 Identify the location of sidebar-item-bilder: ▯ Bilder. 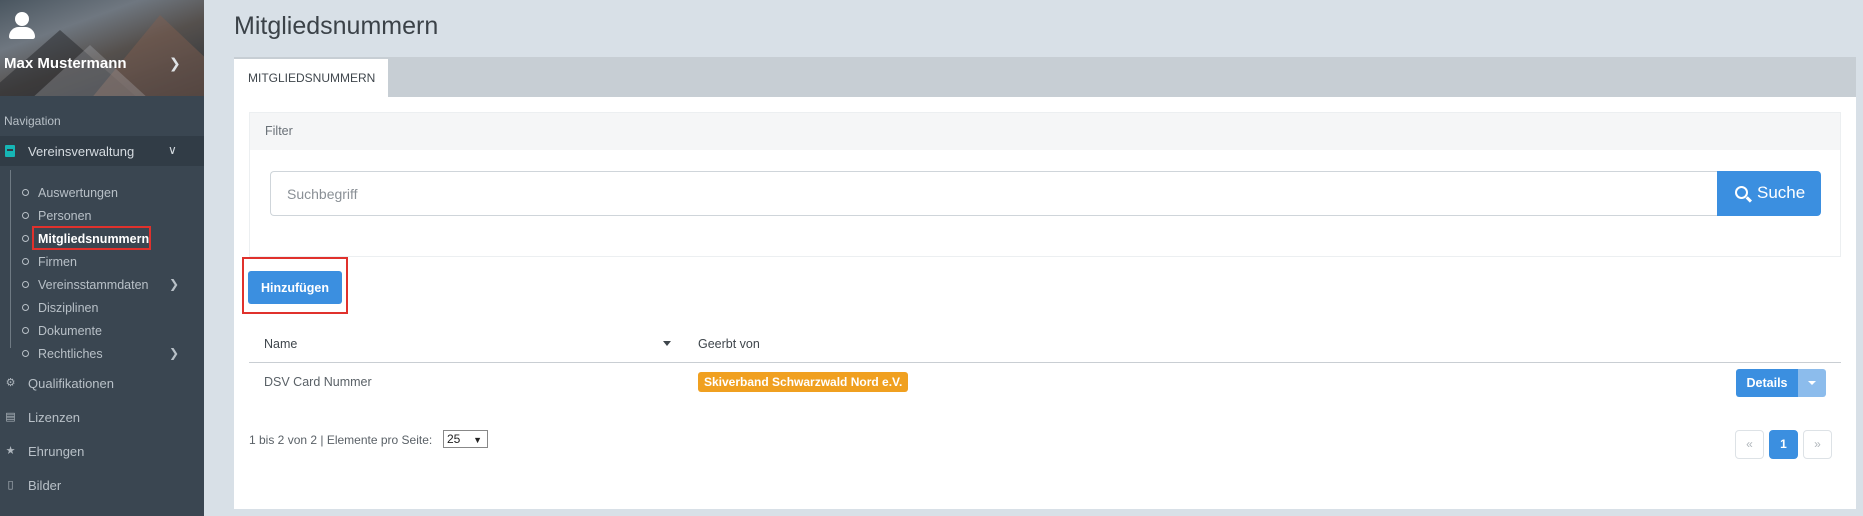
(102, 486).